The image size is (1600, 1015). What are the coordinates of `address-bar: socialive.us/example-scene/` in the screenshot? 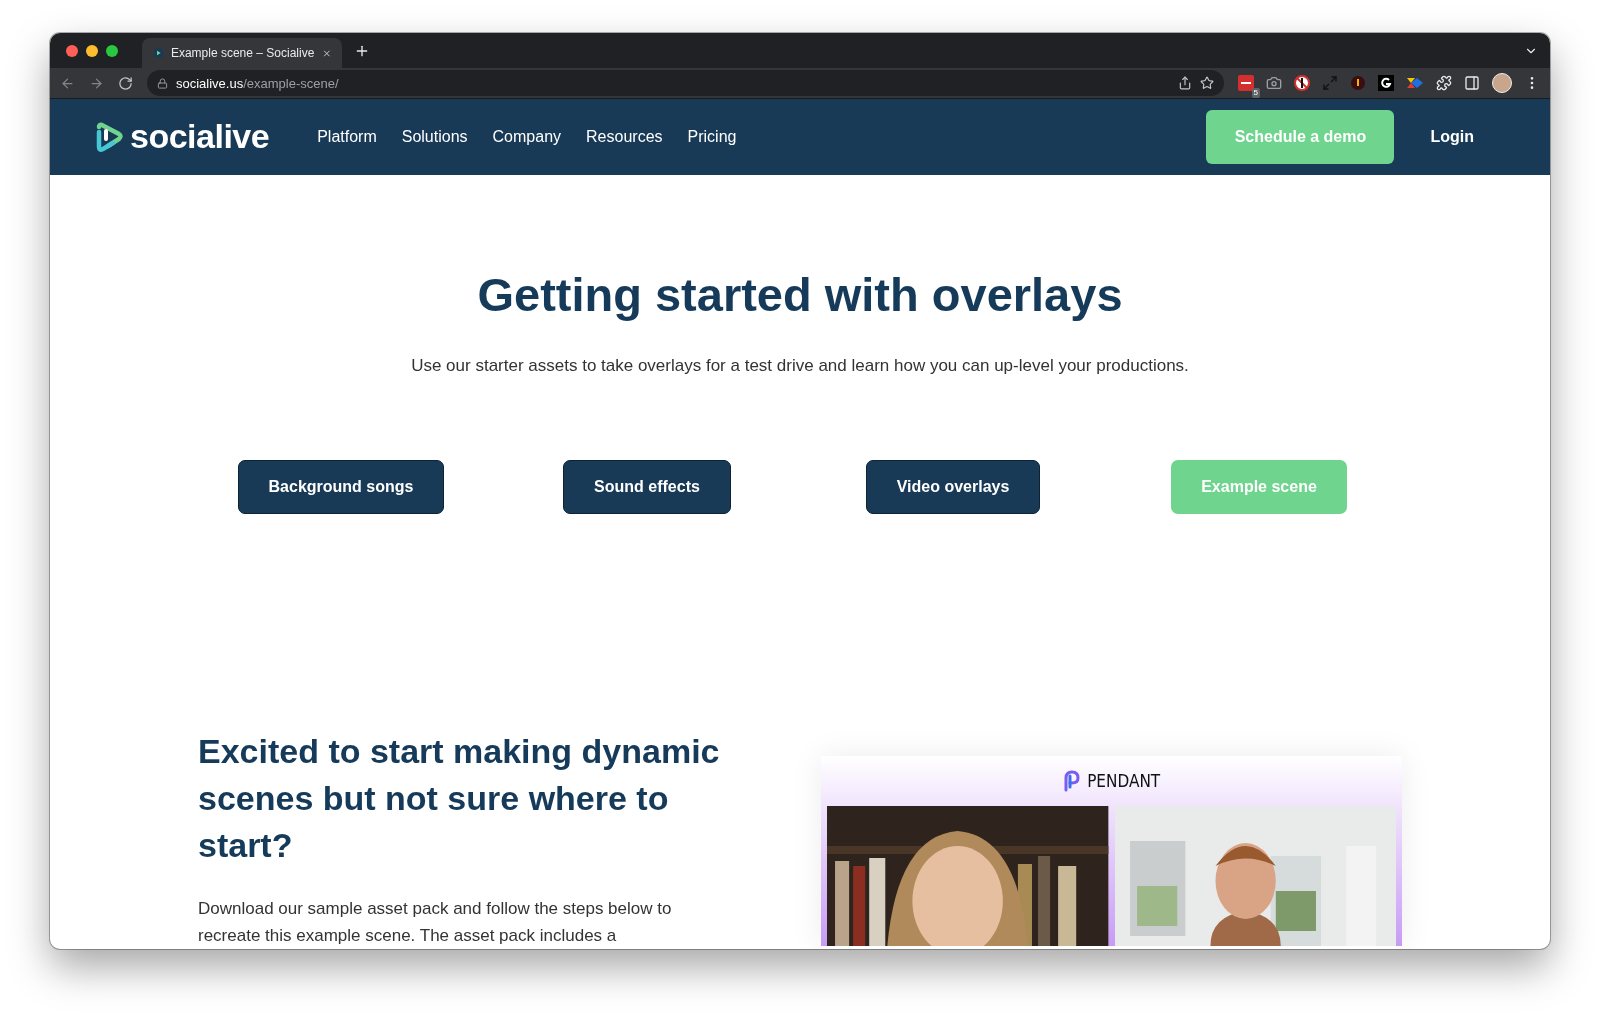 It's located at (685, 83).